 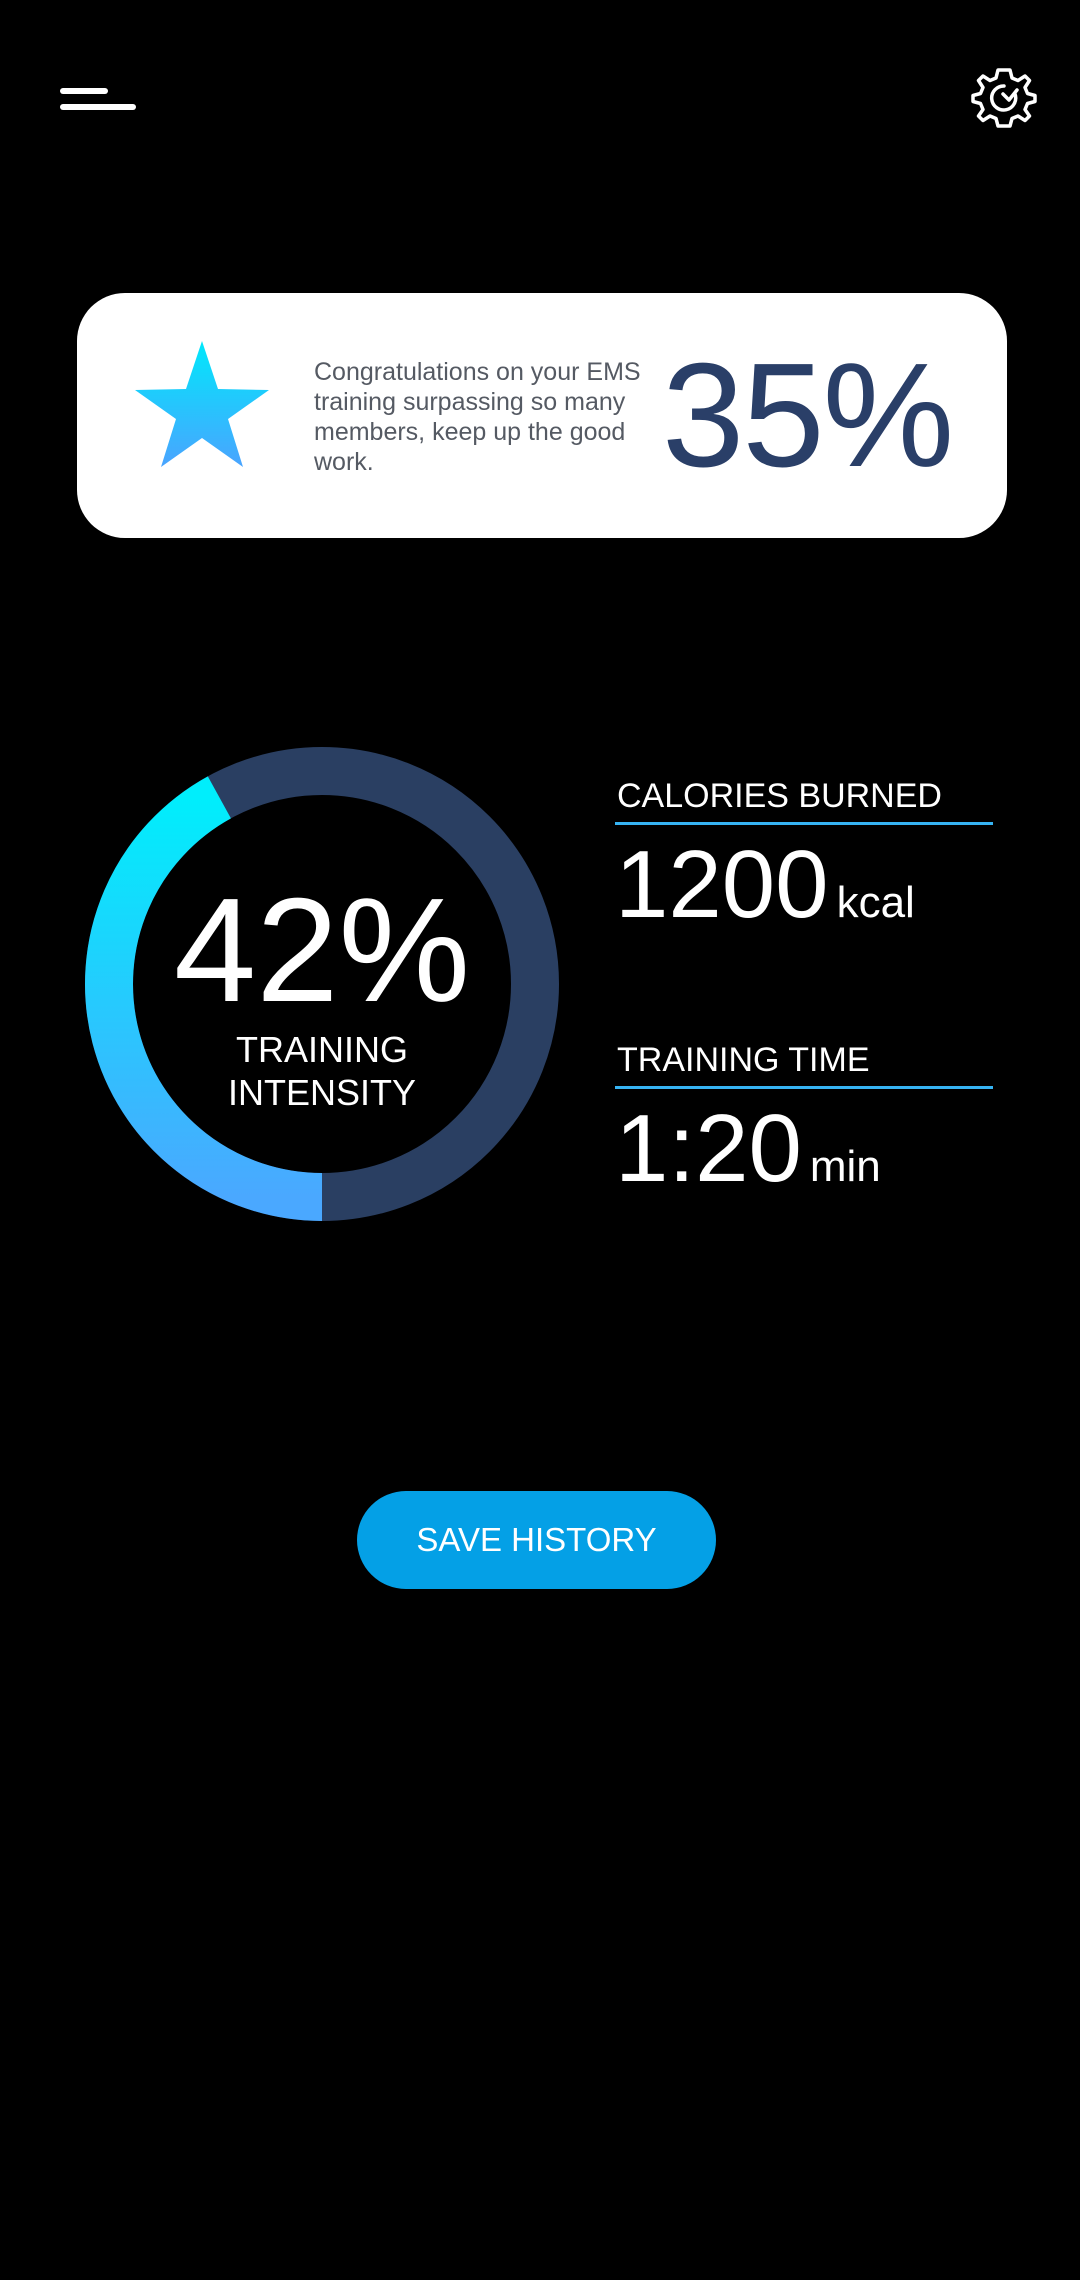 I want to click on training-time-label: TRAINING TIME, so click(x=804, y=1064).